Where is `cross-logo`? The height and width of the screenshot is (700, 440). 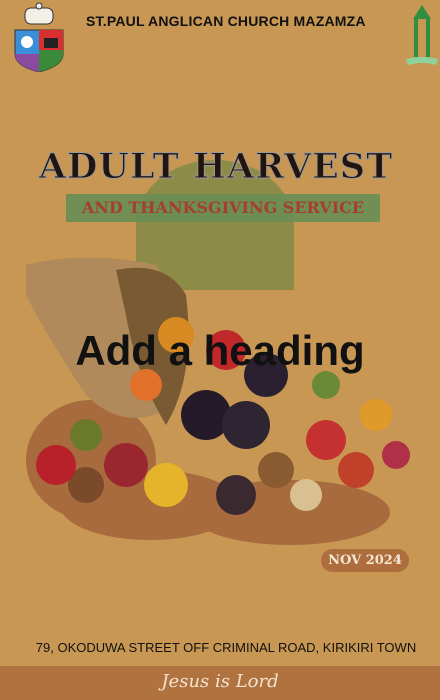
cross-logo is located at coordinates (422, 34).